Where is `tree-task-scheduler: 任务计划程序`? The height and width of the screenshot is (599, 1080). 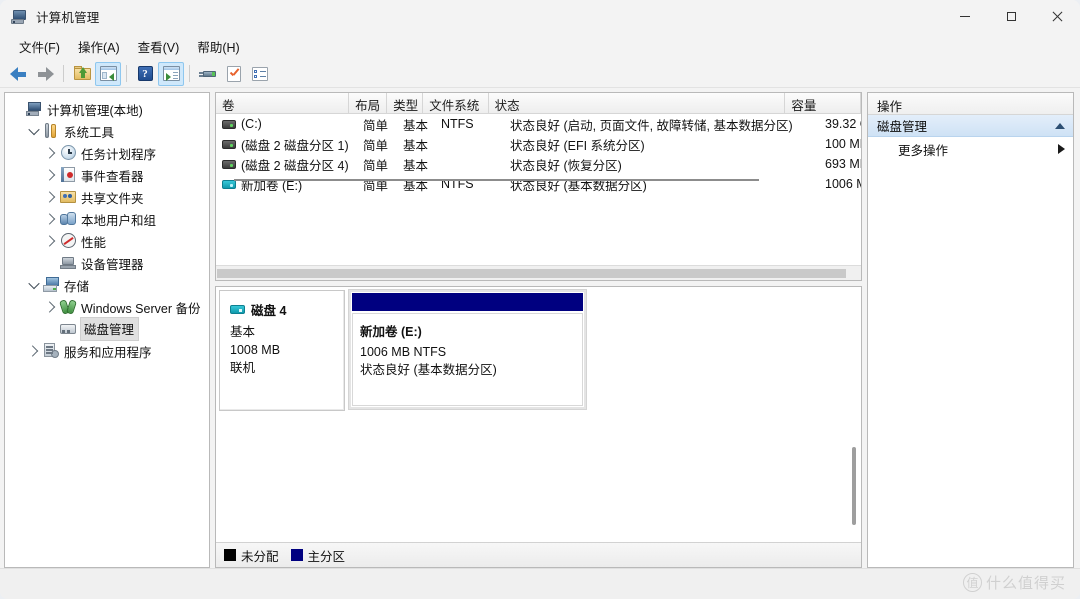 tree-task-scheduler: 任务计划程序 is located at coordinates (107, 153).